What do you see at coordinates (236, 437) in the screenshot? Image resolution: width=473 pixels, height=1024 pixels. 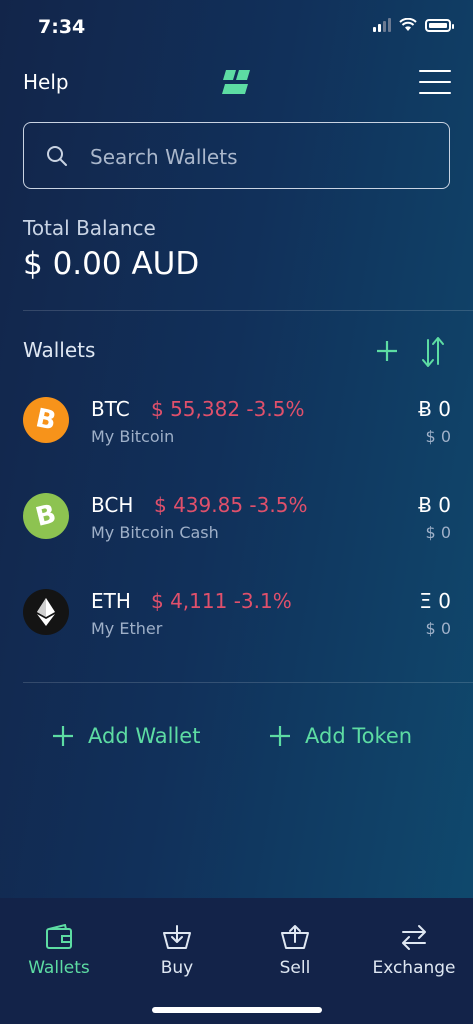 I see `wallet-row-btc: B BTC $ 55,382 -3.5% My Bitcoin Ƀ 0 $ 0` at bounding box center [236, 437].